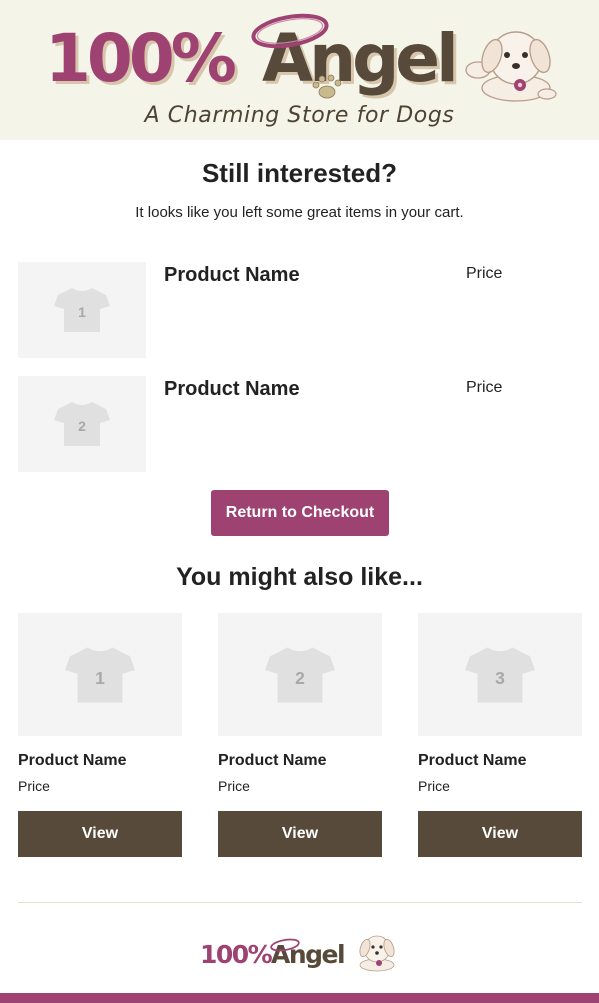 The image size is (599, 1003). What do you see at coordinates (500, 678) in the screenshot?
I see `product-number: 3` at bounding box center [500, 678].